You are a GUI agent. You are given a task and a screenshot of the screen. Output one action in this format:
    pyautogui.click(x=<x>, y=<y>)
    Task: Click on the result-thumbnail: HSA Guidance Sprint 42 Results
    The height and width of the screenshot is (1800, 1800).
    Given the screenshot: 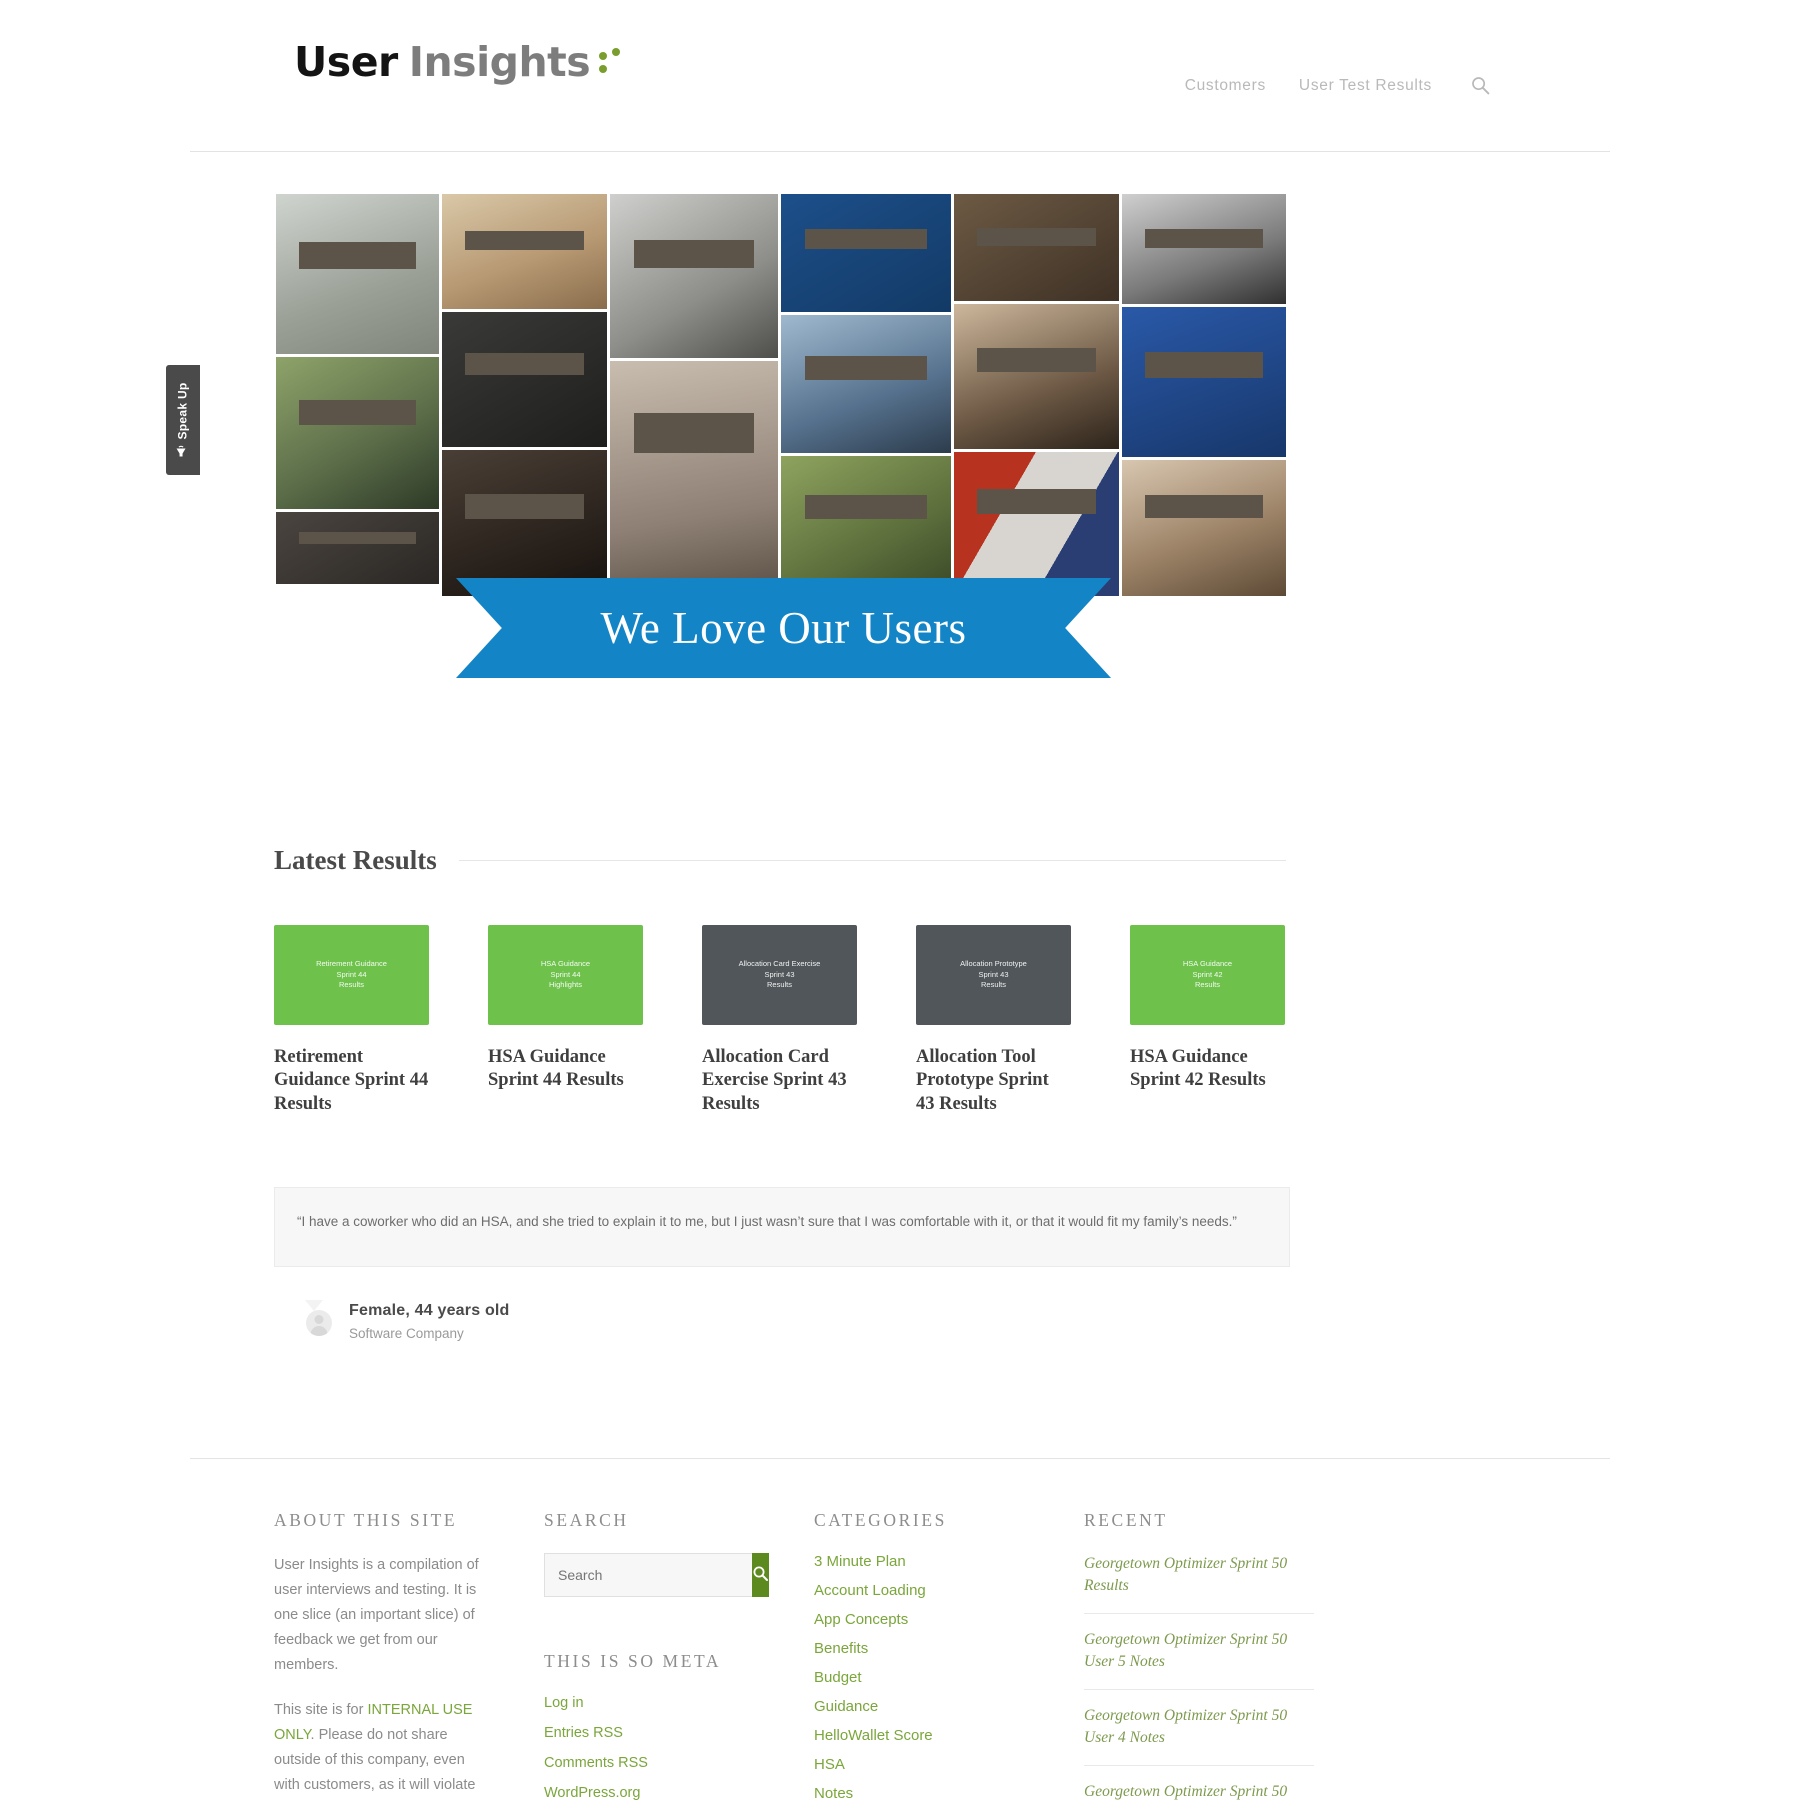 What is the action you would take?
    pyautogui.click(x=1207, y=975)
    